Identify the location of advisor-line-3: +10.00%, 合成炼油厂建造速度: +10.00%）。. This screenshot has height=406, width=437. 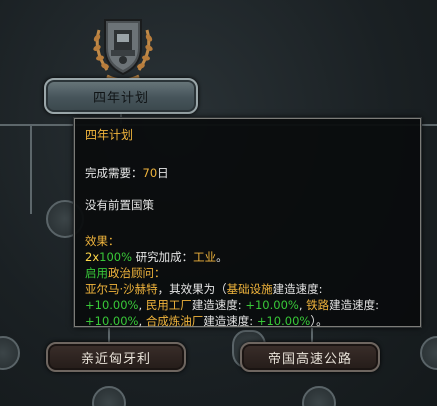
(206, 321).